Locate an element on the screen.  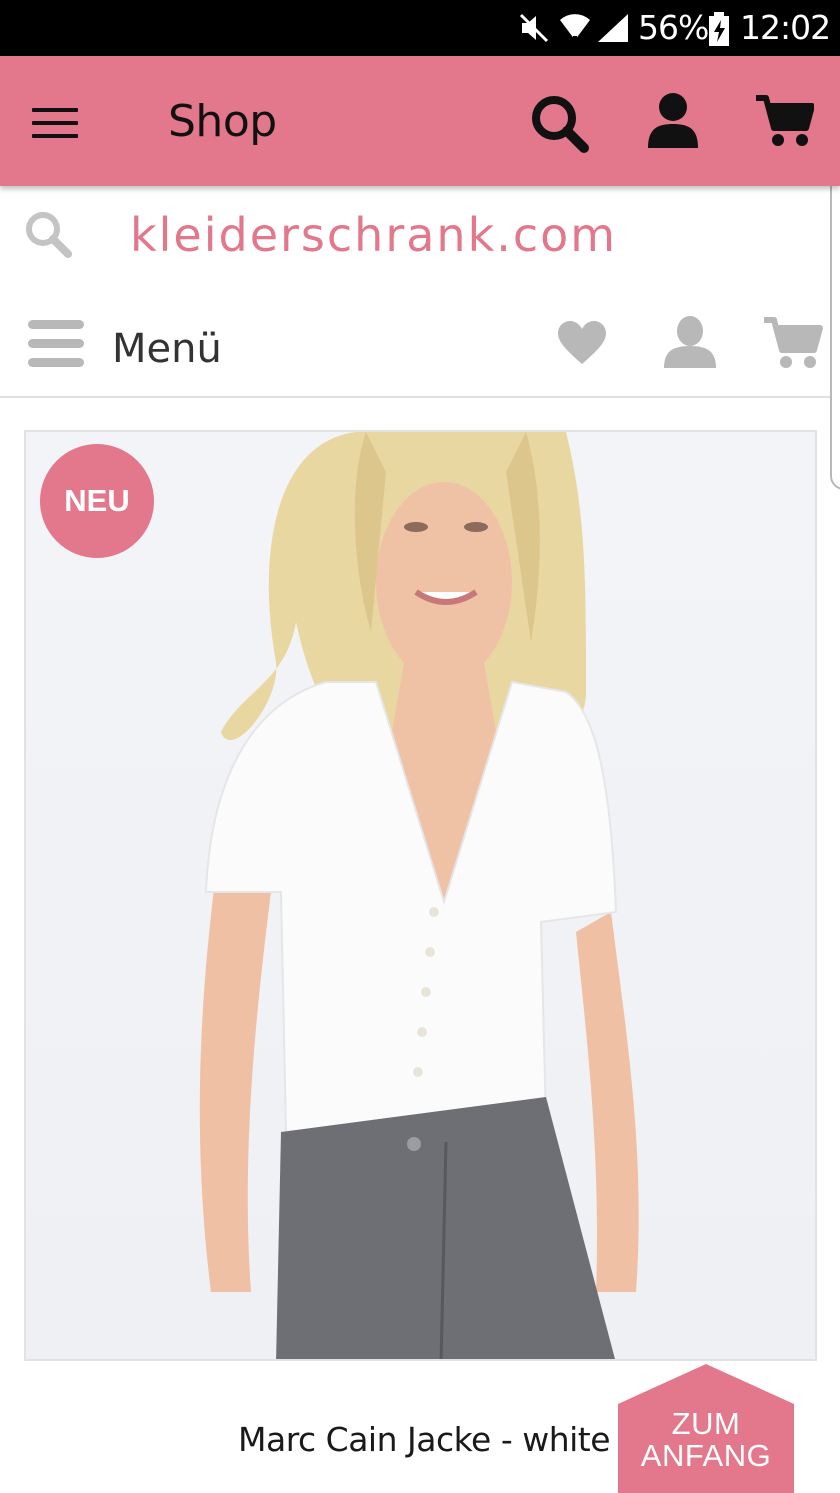
heart-icon is located at coordinates (582, 343).